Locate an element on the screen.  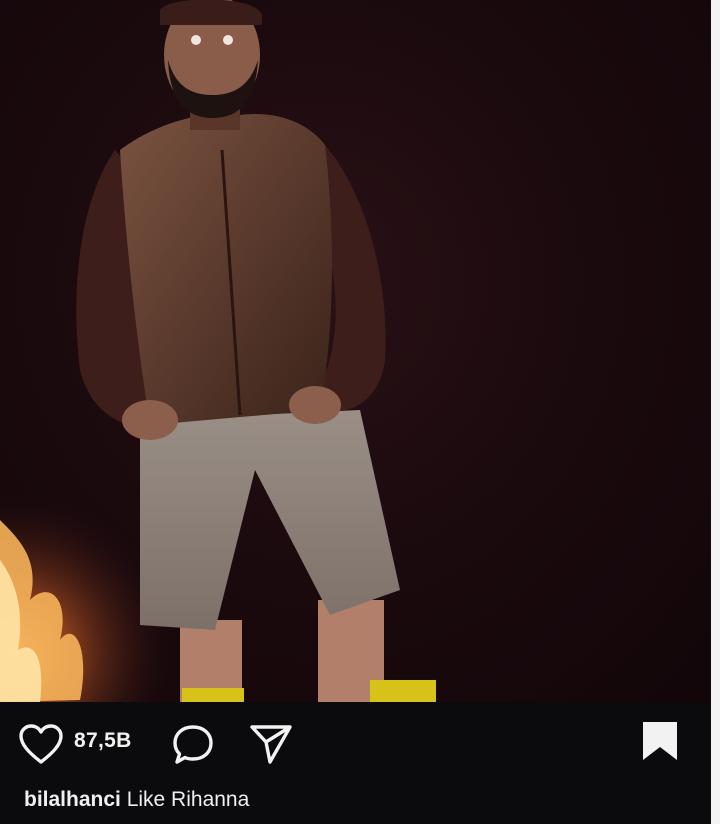
send-arrow-icon is located at coordinates (271, 744).